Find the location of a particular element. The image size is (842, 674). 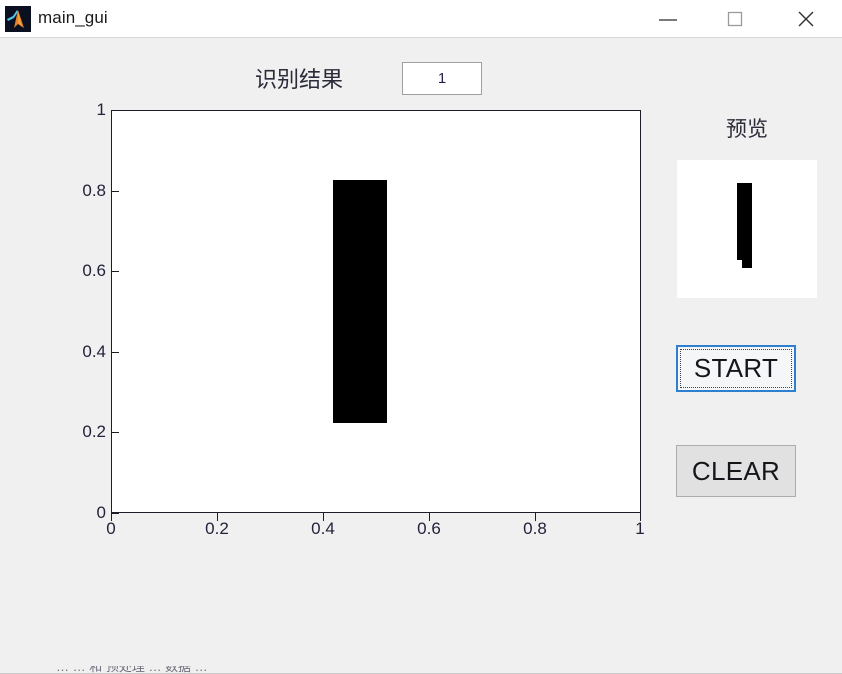

clear-button: CLEAR is located at coordinates (736, 471).